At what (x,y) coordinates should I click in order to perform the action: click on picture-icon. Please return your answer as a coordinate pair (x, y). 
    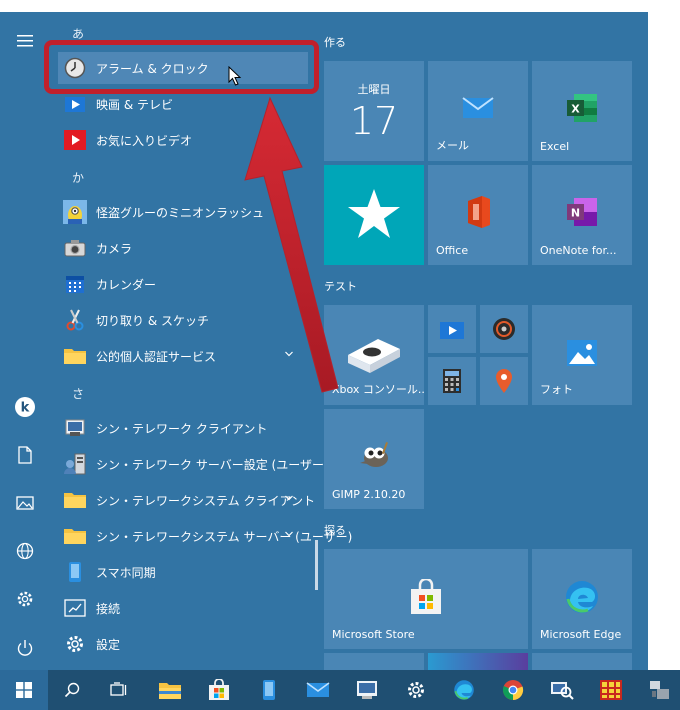
    Looking at the image, I should click on (25, 503).